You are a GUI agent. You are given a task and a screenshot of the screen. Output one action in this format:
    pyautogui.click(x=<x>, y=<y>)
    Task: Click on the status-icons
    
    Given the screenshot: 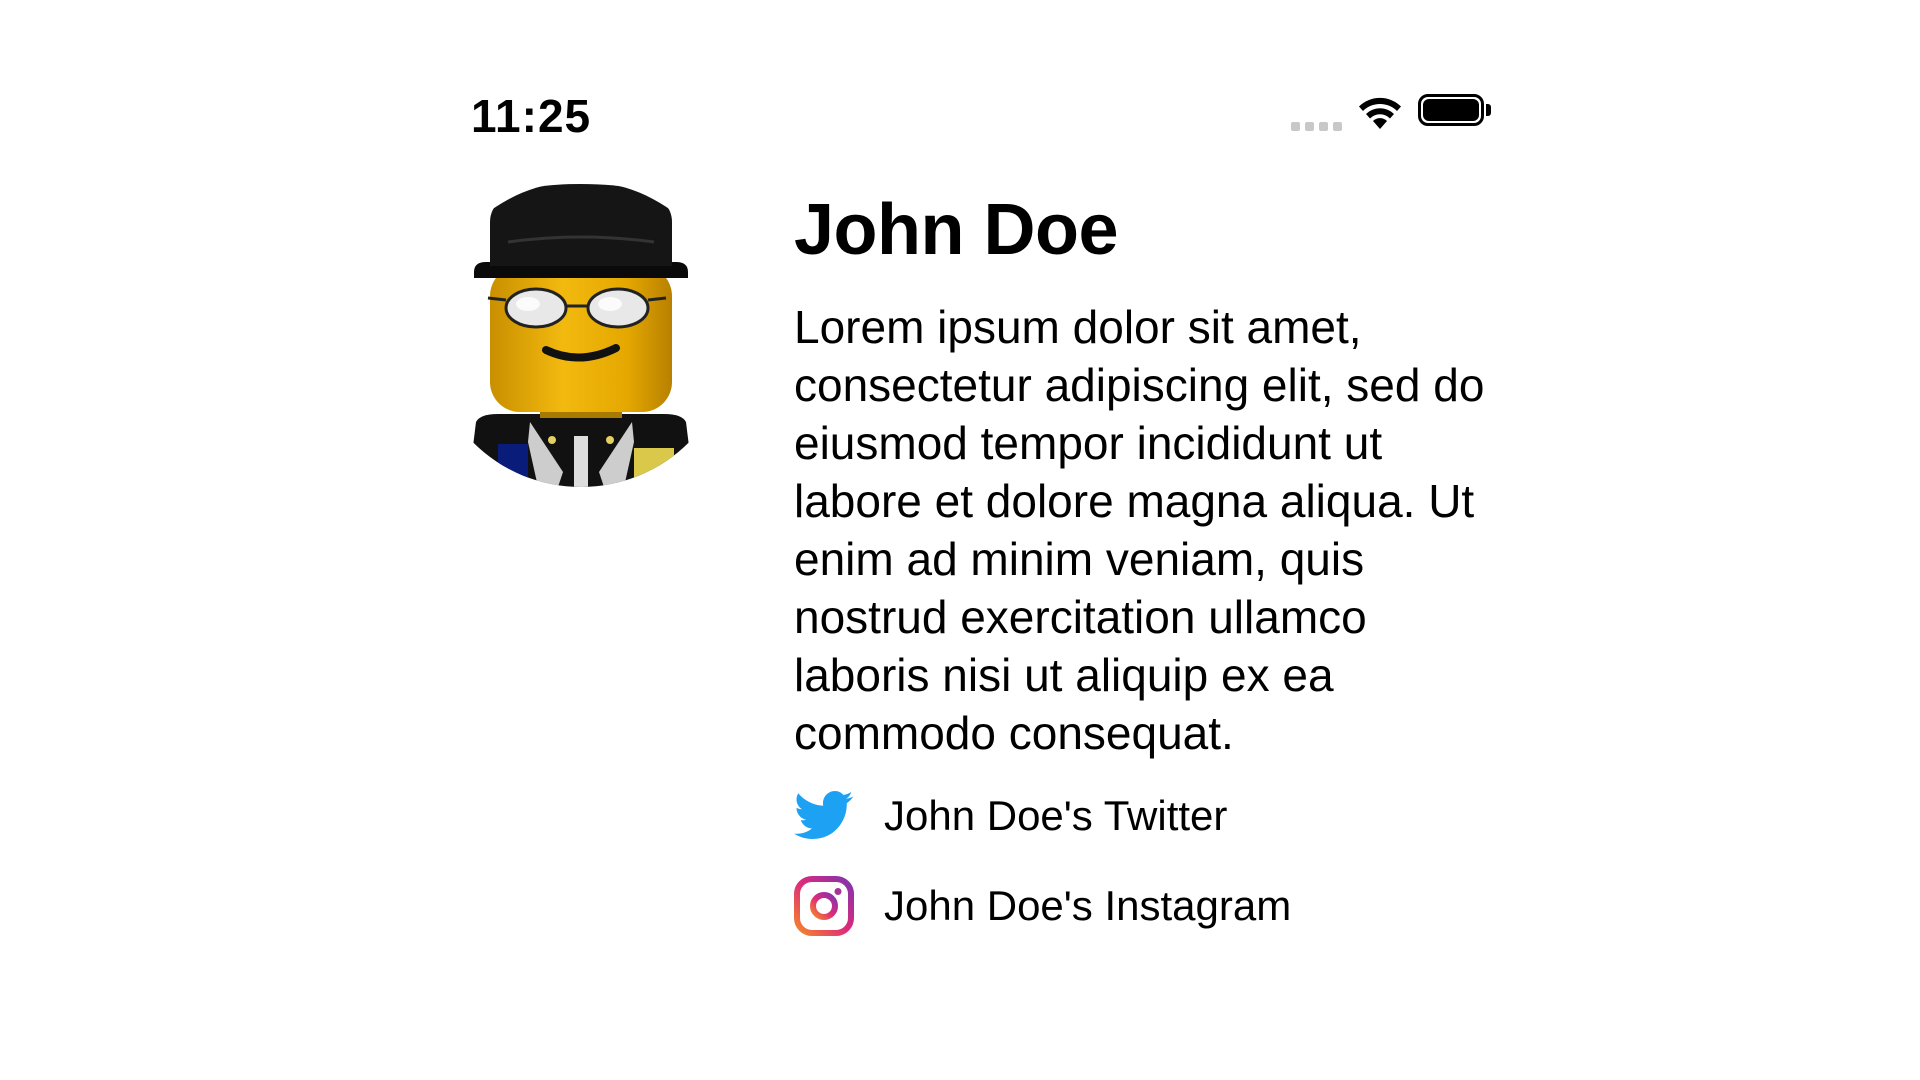 What is the action you would take?
    pyautogui.click(x=1391, y=112)
    